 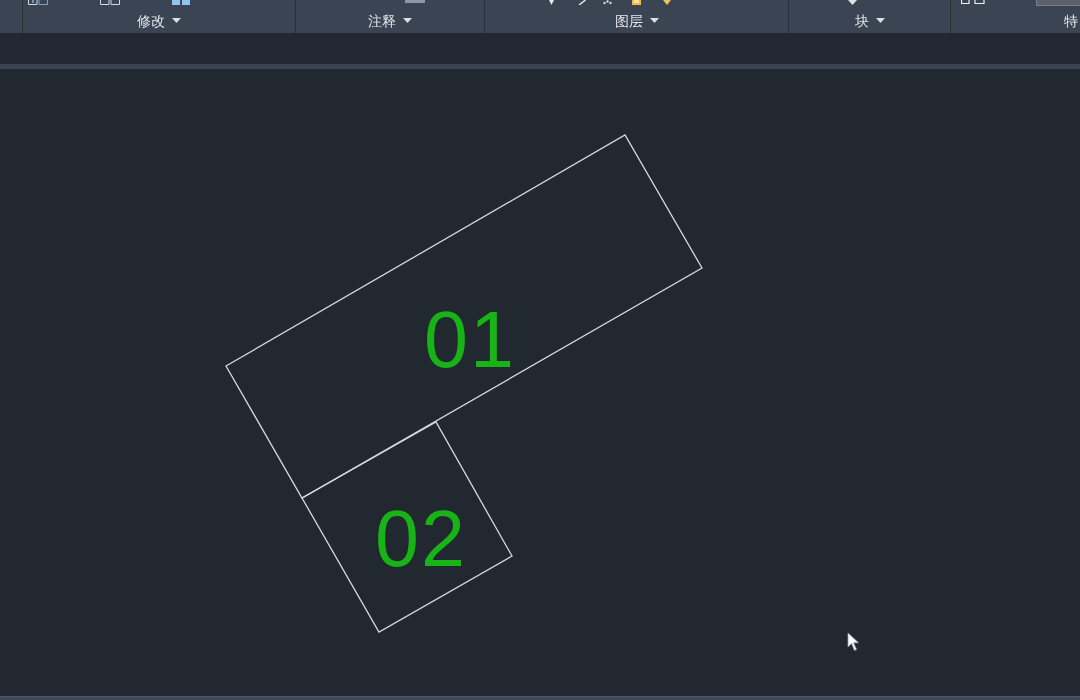 I want to click on panel-title-button: 图层, so click(x=636, y=20).